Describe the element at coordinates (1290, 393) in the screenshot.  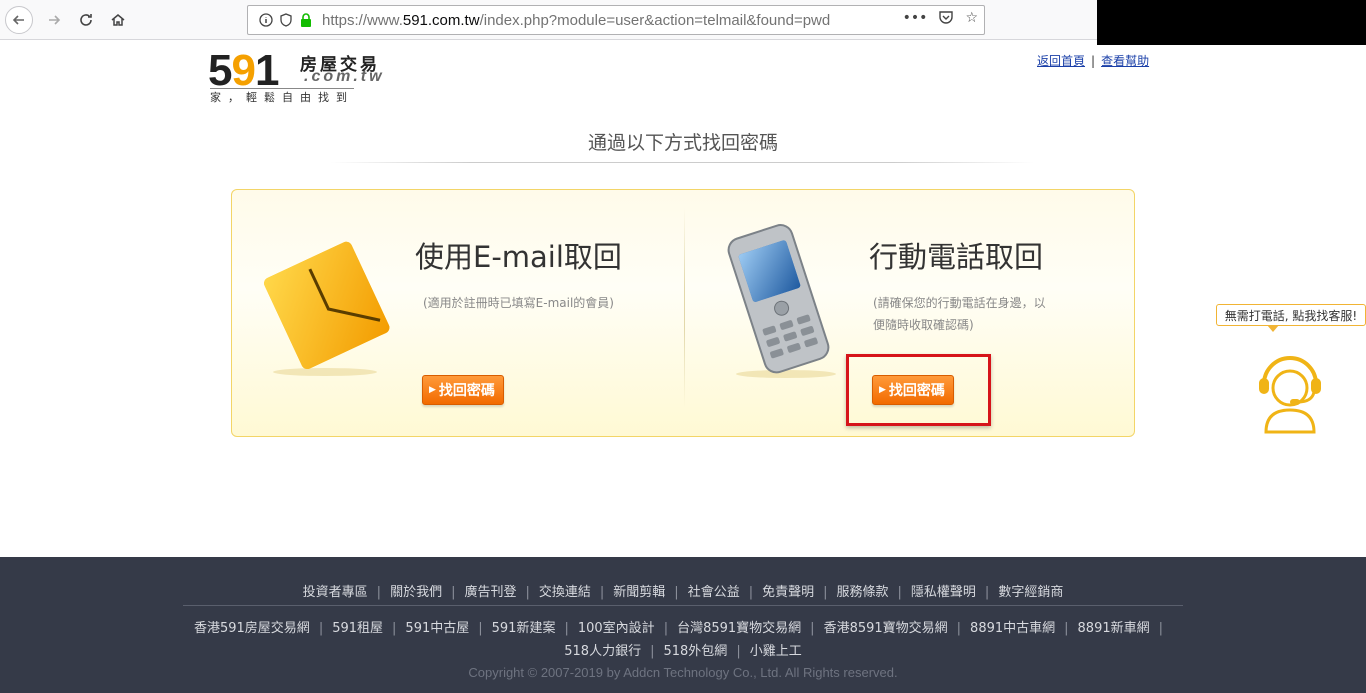
I see `customer-service-agent-icon` at that location.